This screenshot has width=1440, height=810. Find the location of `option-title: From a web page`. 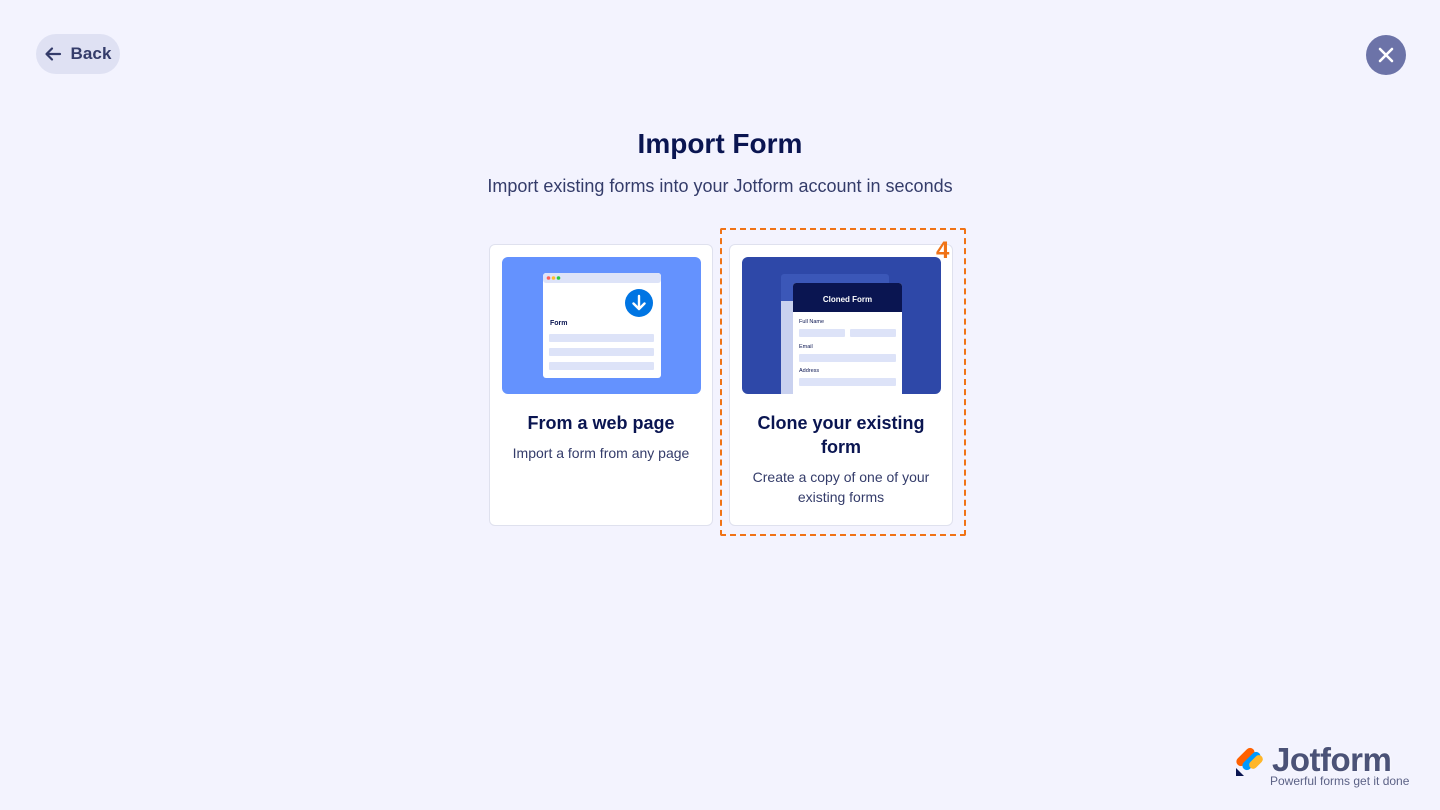

option-title: From a web page is located at coordinates (601, 423).